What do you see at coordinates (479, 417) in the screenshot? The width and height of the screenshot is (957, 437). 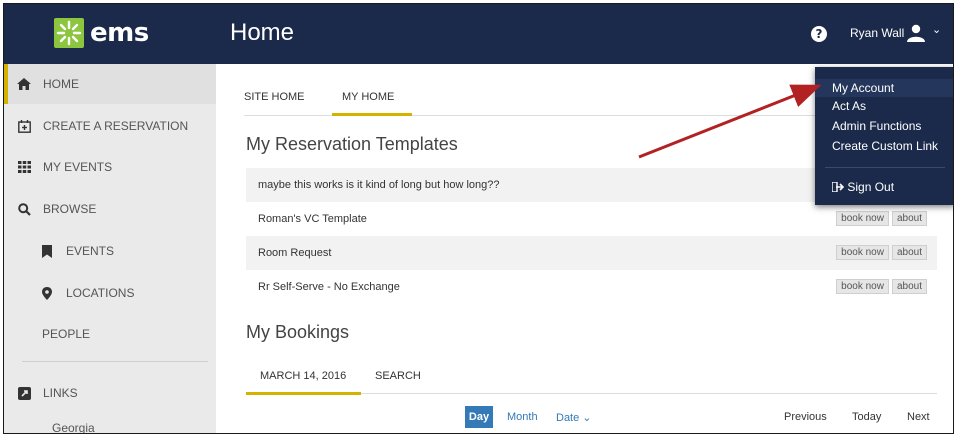 I see `day-view-button: Day` at bounding box center [479, 417].